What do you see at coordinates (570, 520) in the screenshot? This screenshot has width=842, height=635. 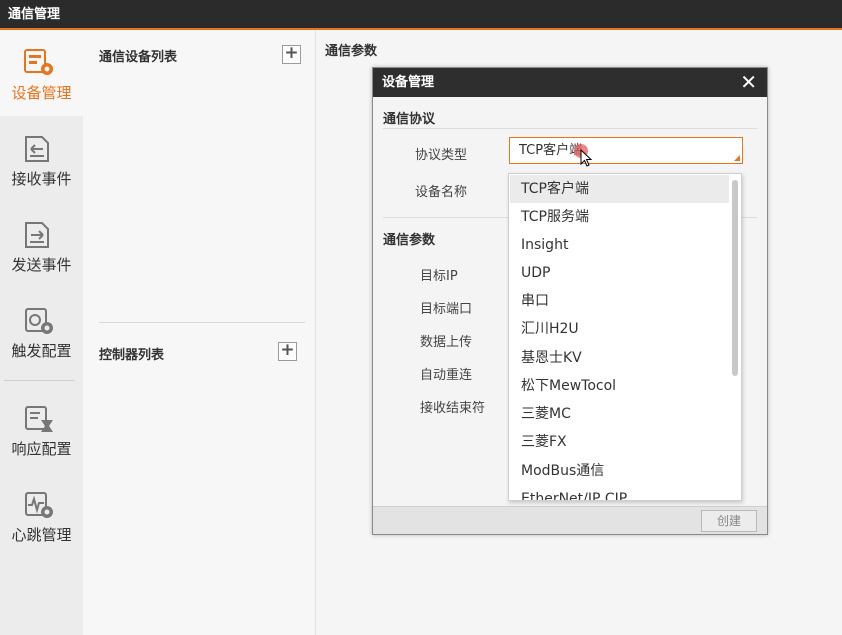 I see `dialog-footer: 创建` at bounding box center [570, 520].